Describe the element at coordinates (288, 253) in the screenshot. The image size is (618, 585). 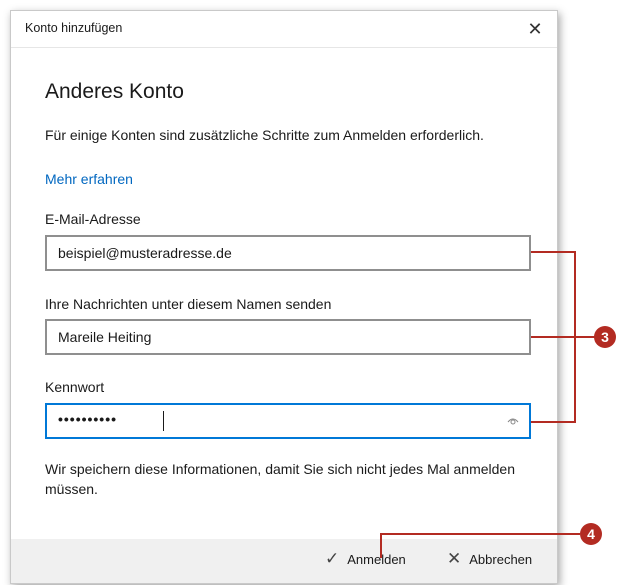
I see `email-field: beispiel@musteradresse.de` at that location.